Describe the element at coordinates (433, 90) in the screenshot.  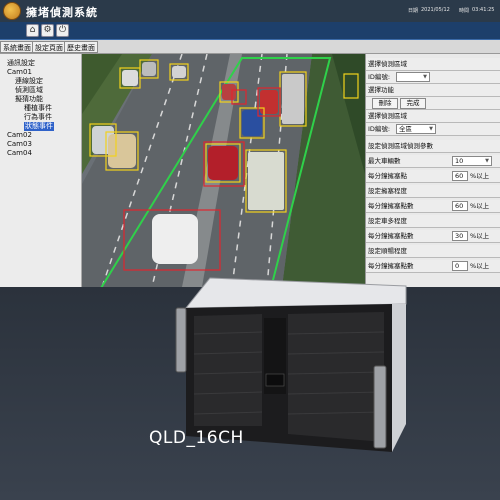
I see `section-select-function: 選擇功能` at that location.